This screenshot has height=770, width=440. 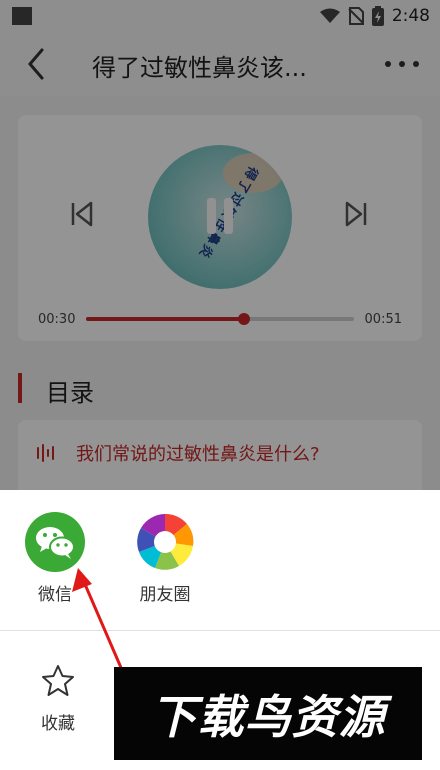 I want to click on wechat-icon, so click(x=55, y=542).